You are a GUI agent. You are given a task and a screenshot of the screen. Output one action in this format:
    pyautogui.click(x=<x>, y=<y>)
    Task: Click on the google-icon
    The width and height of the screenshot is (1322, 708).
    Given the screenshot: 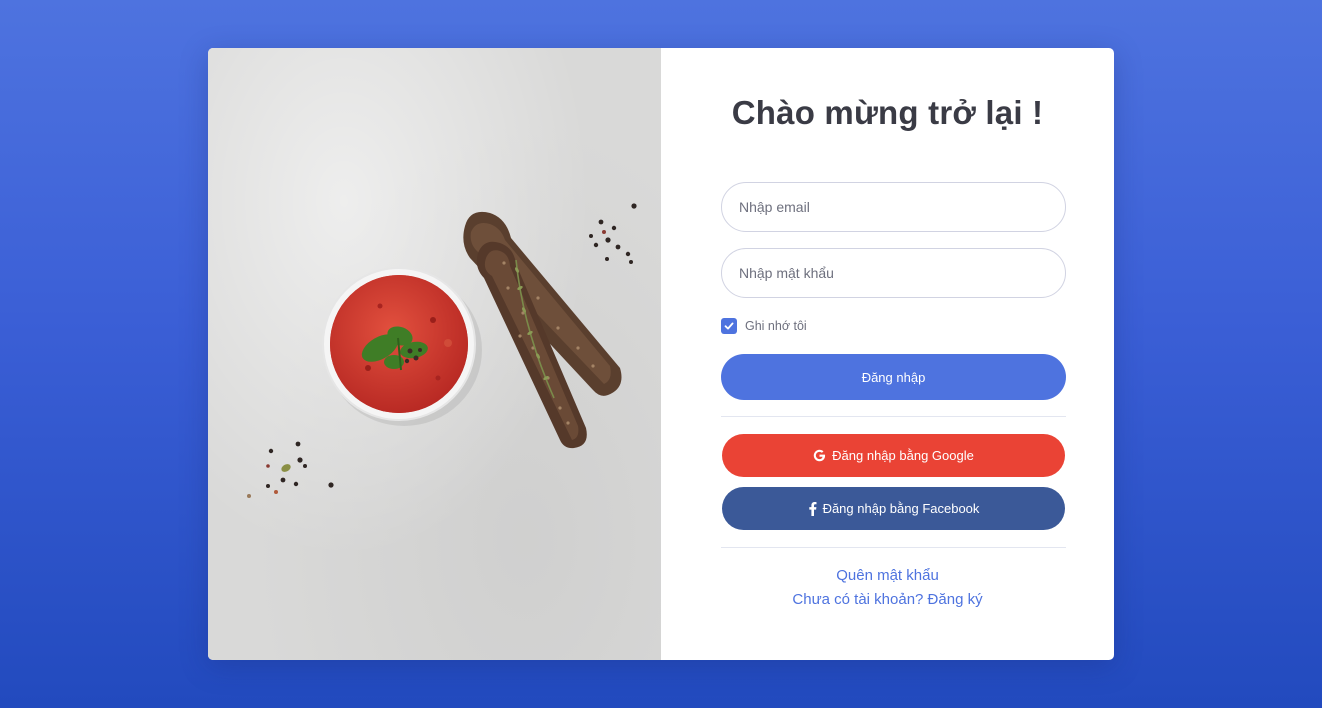 What is the action you would take?
    pyautogui.click(x=819, y=455)
    